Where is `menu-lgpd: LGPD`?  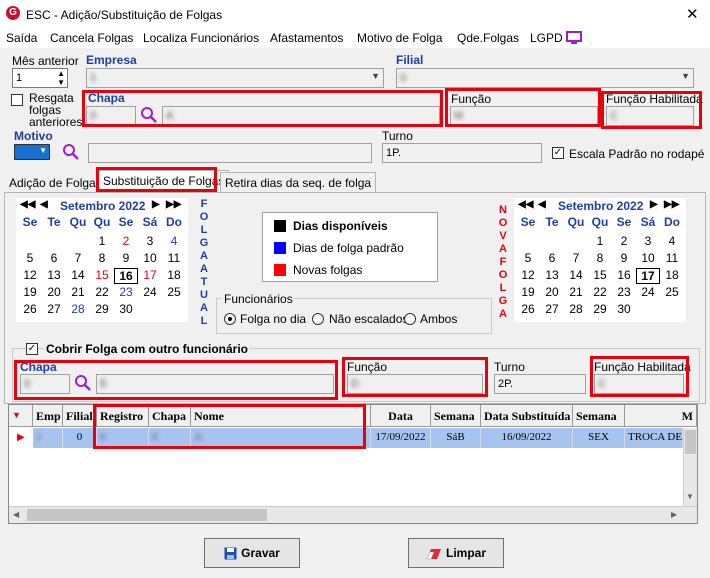 menu-lgpd: LGPD is located at coordinates (546, 38).